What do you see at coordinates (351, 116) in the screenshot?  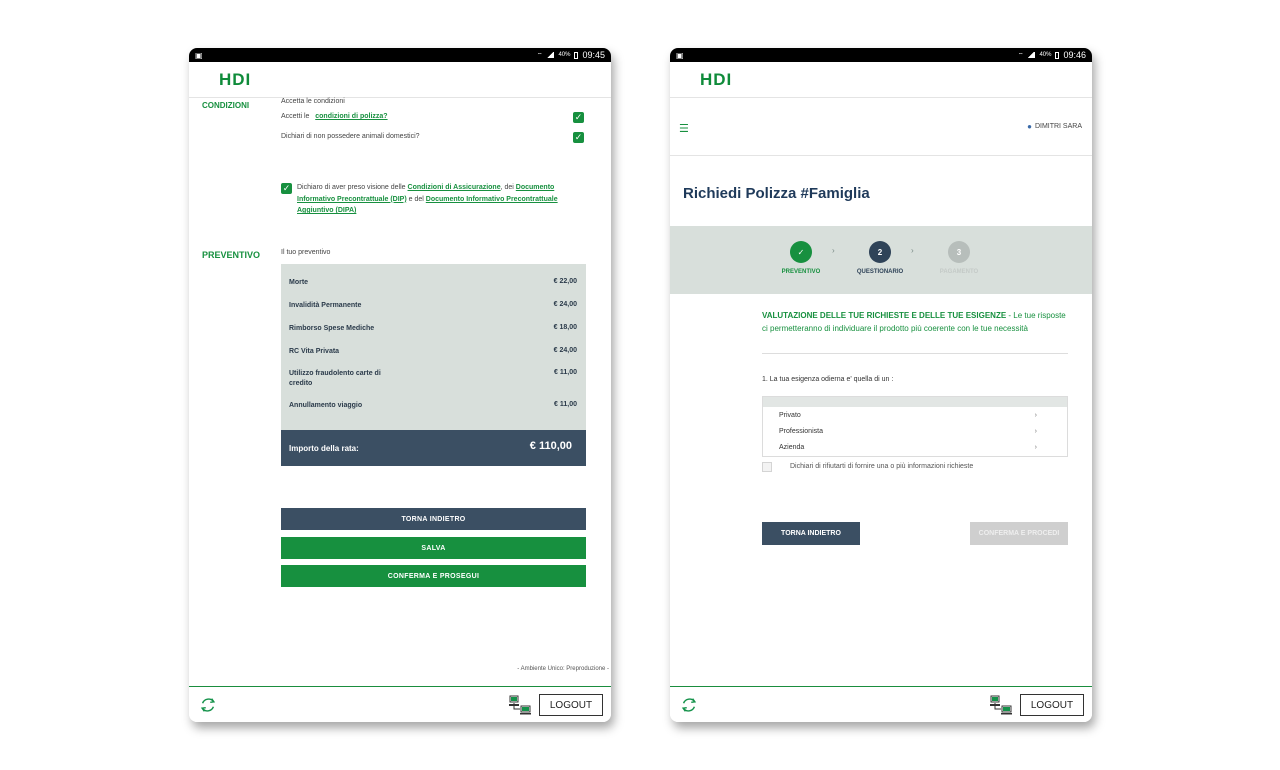 I see `policy-conditions-link: condizioni di polizza?` at bounding box center [351, 116].